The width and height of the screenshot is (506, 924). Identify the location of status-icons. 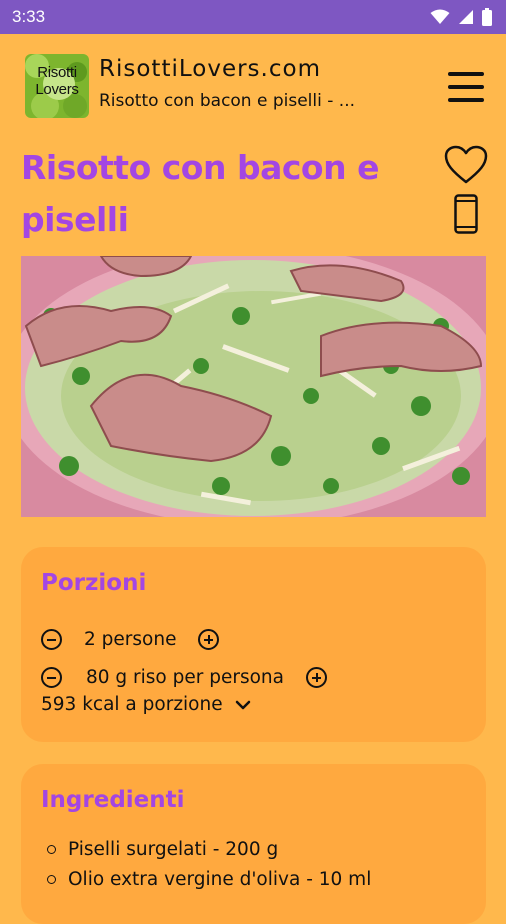
(461, 17).